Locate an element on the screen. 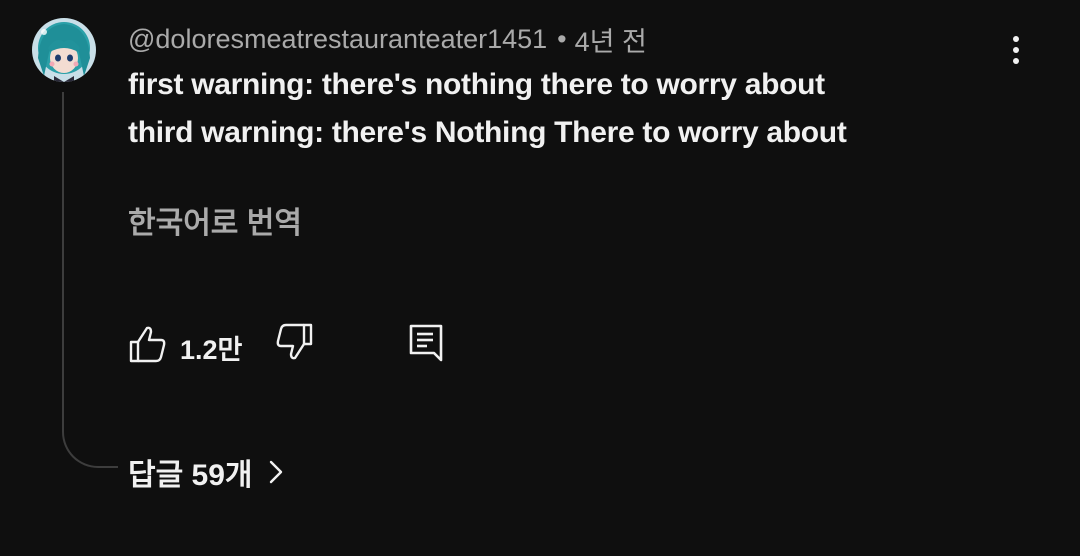 This screenshot has width=1080, height=556. chevron-right-icon is located at coordinates (275, 472).